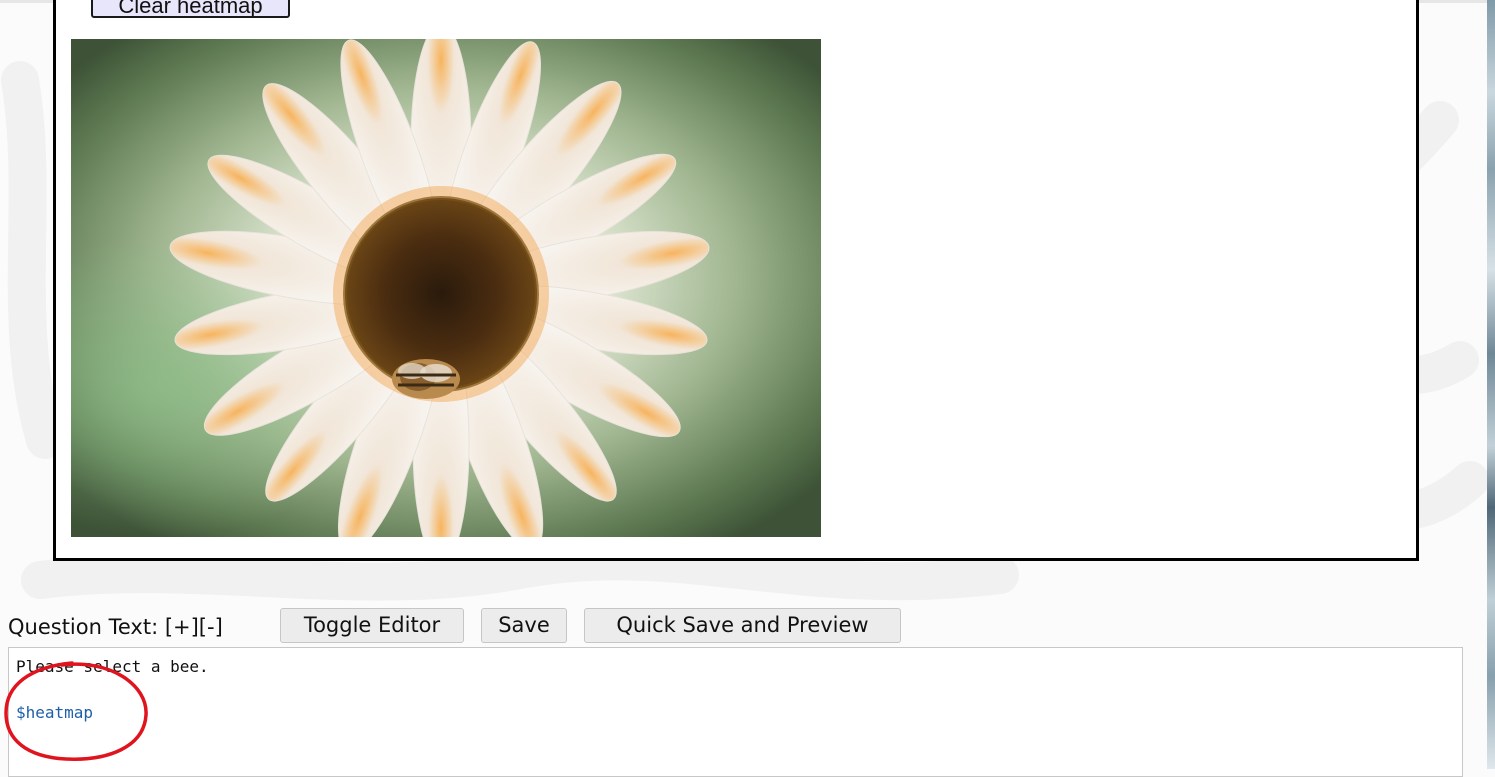 This screenshot has width=1495, height=777. Describe the element at coordinates (372, 625) in the screenshot. I see `toggle-editor-button: Toggle Editor` at that location.